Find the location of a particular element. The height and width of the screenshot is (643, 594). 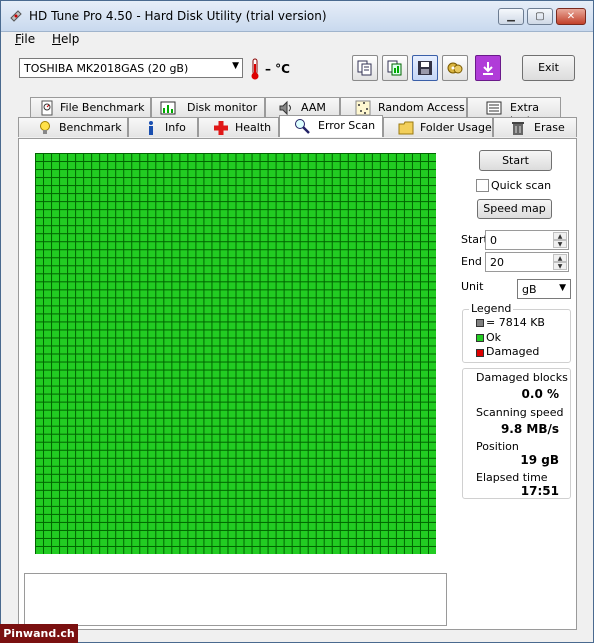

tab-disk-monitor: Disk monitor is located at coordinates (208, 107).